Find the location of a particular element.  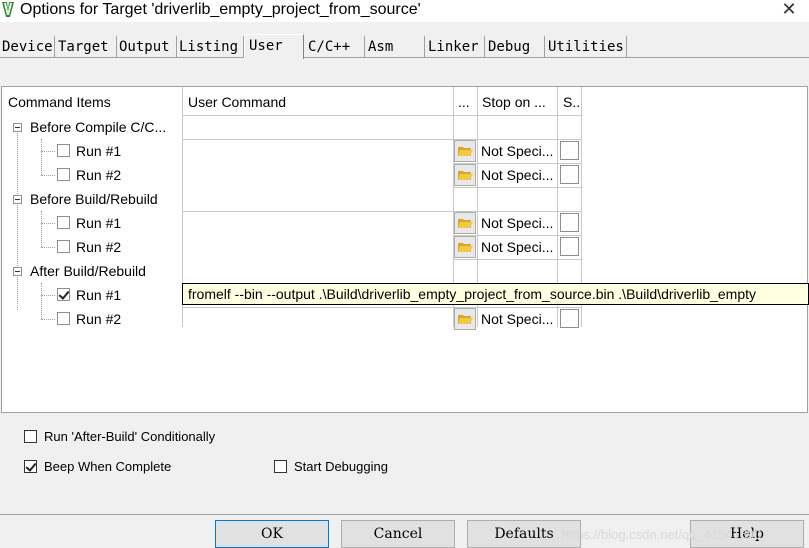

tab-linker: Linker is located at coordinates (455, 47).